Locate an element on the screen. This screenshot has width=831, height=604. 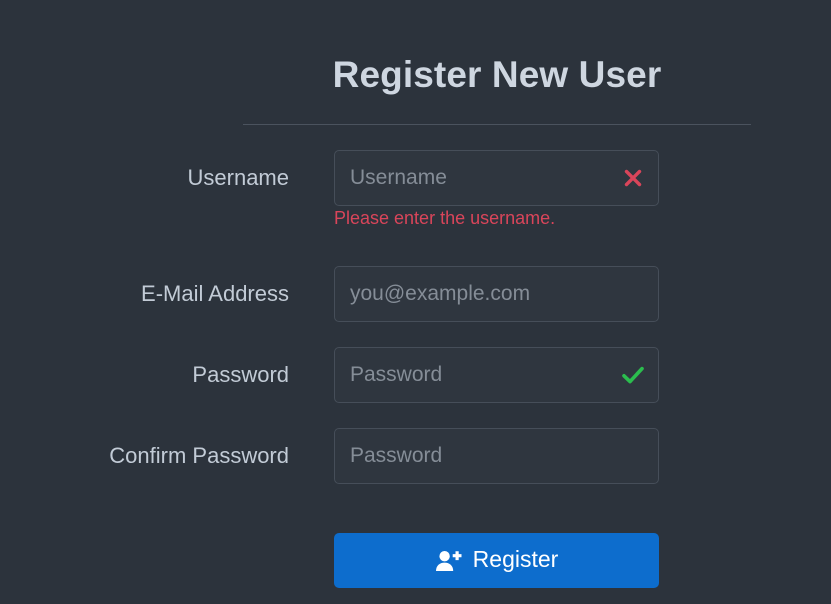
password-label: Password is located at coordinates (240, 374).